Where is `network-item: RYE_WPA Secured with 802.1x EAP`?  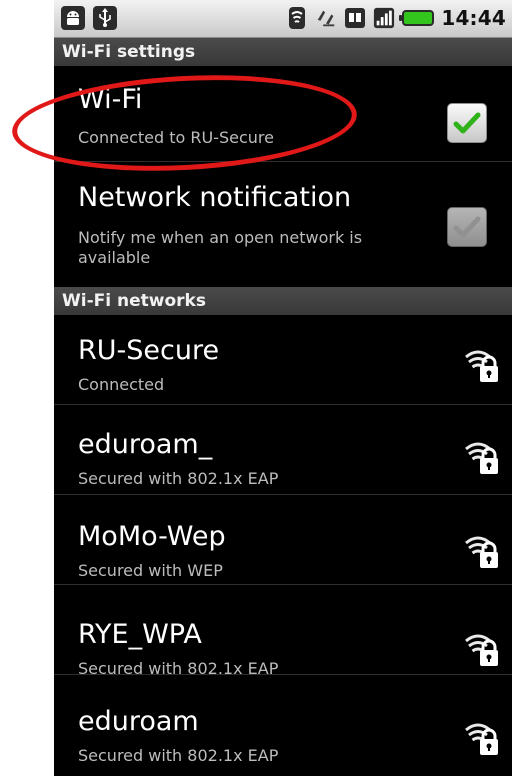
network-item: RYE_WPA Secured with 802.1x EAP is located at coordinates (283, 631).